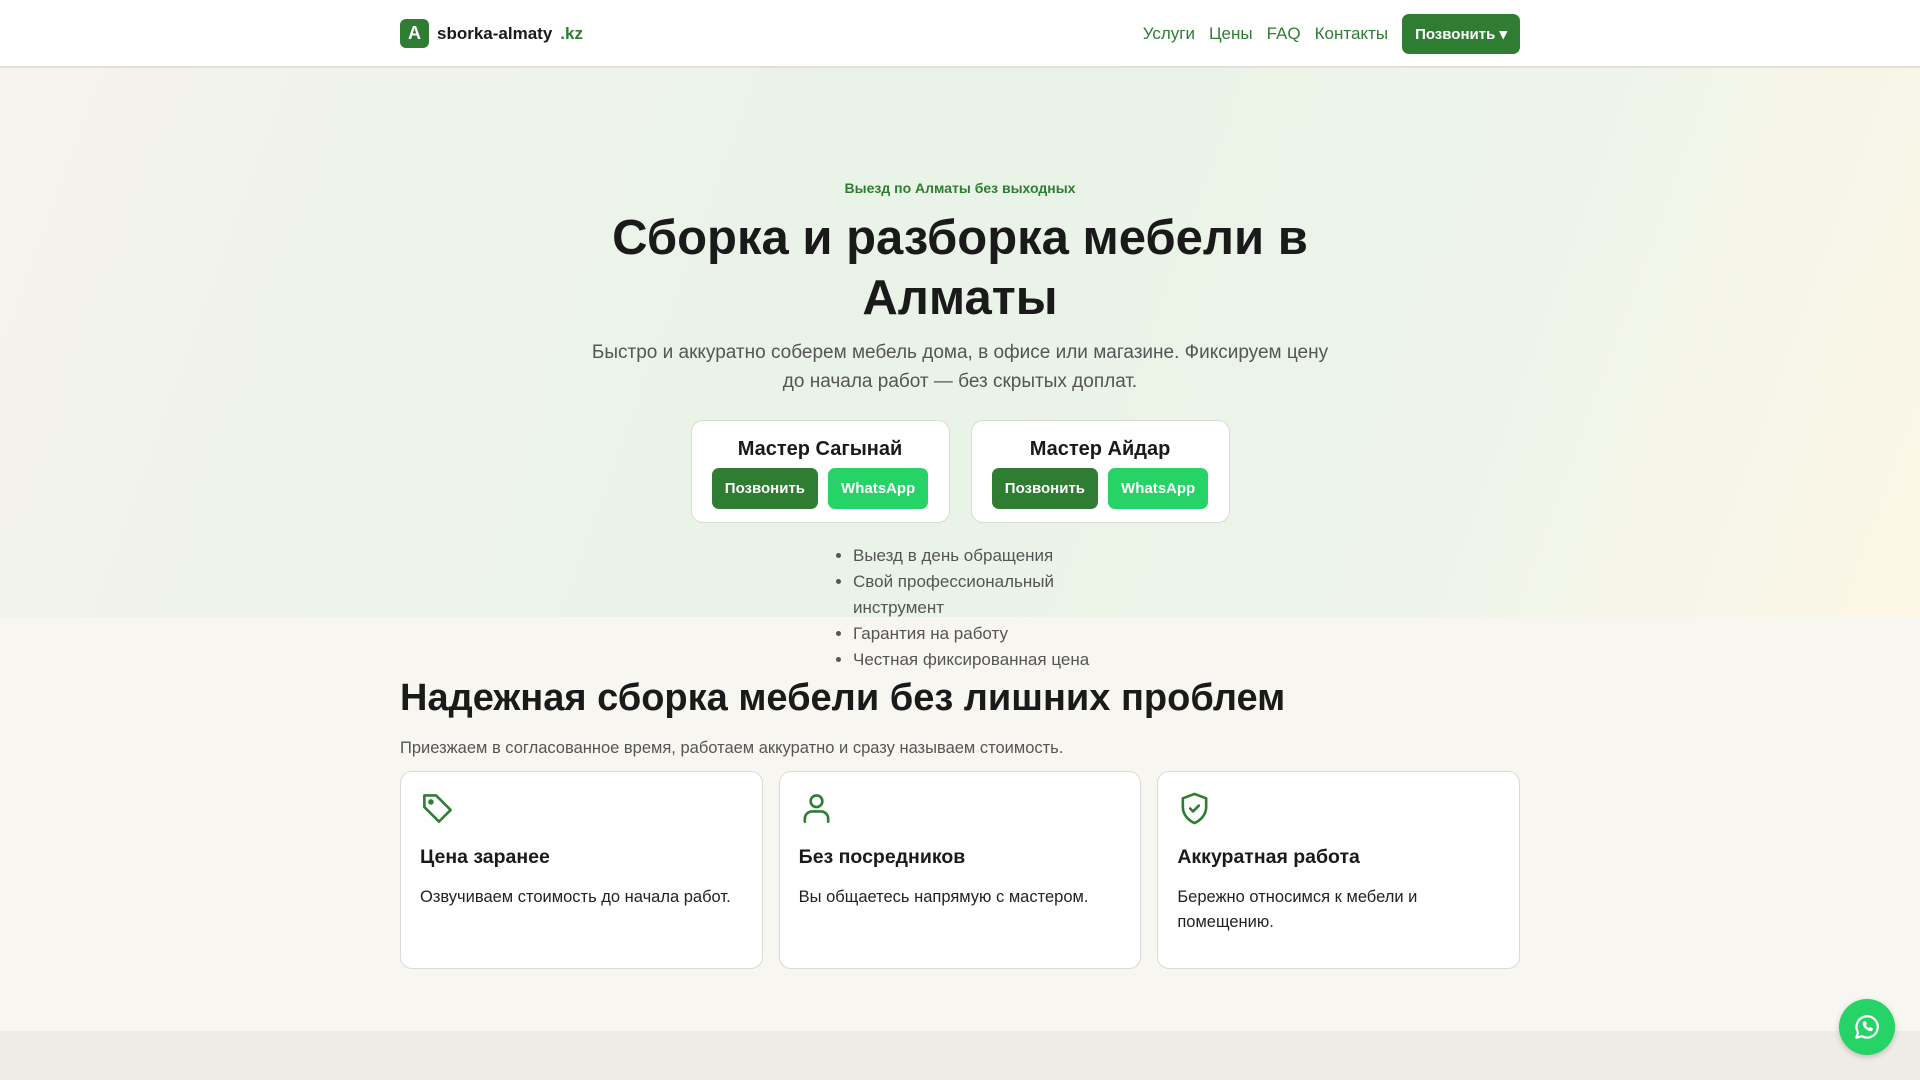 Image resolution: width=1920 pixels, height=1080 pixels. I want to click on brand-name: sborka-almaty, so click(495, 33).